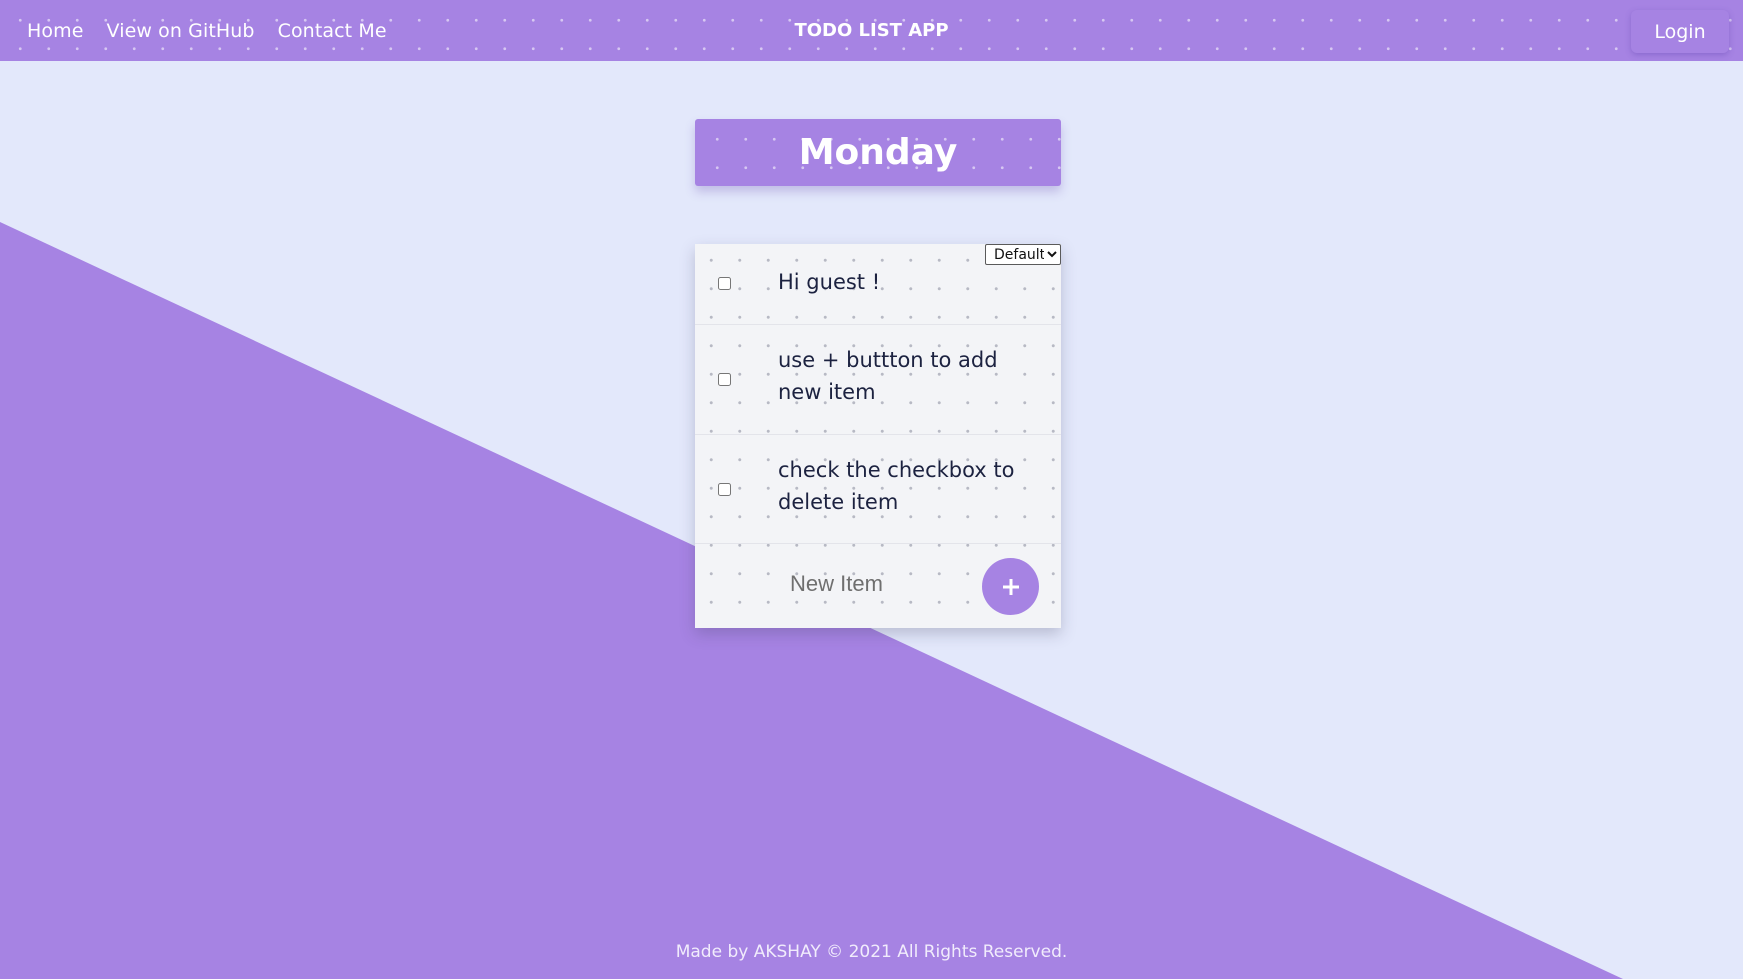 The width and height of the screenshot is (1743, 979). I want to click on todo-item-text: check the checkbox to delete item, so click(896, 486).